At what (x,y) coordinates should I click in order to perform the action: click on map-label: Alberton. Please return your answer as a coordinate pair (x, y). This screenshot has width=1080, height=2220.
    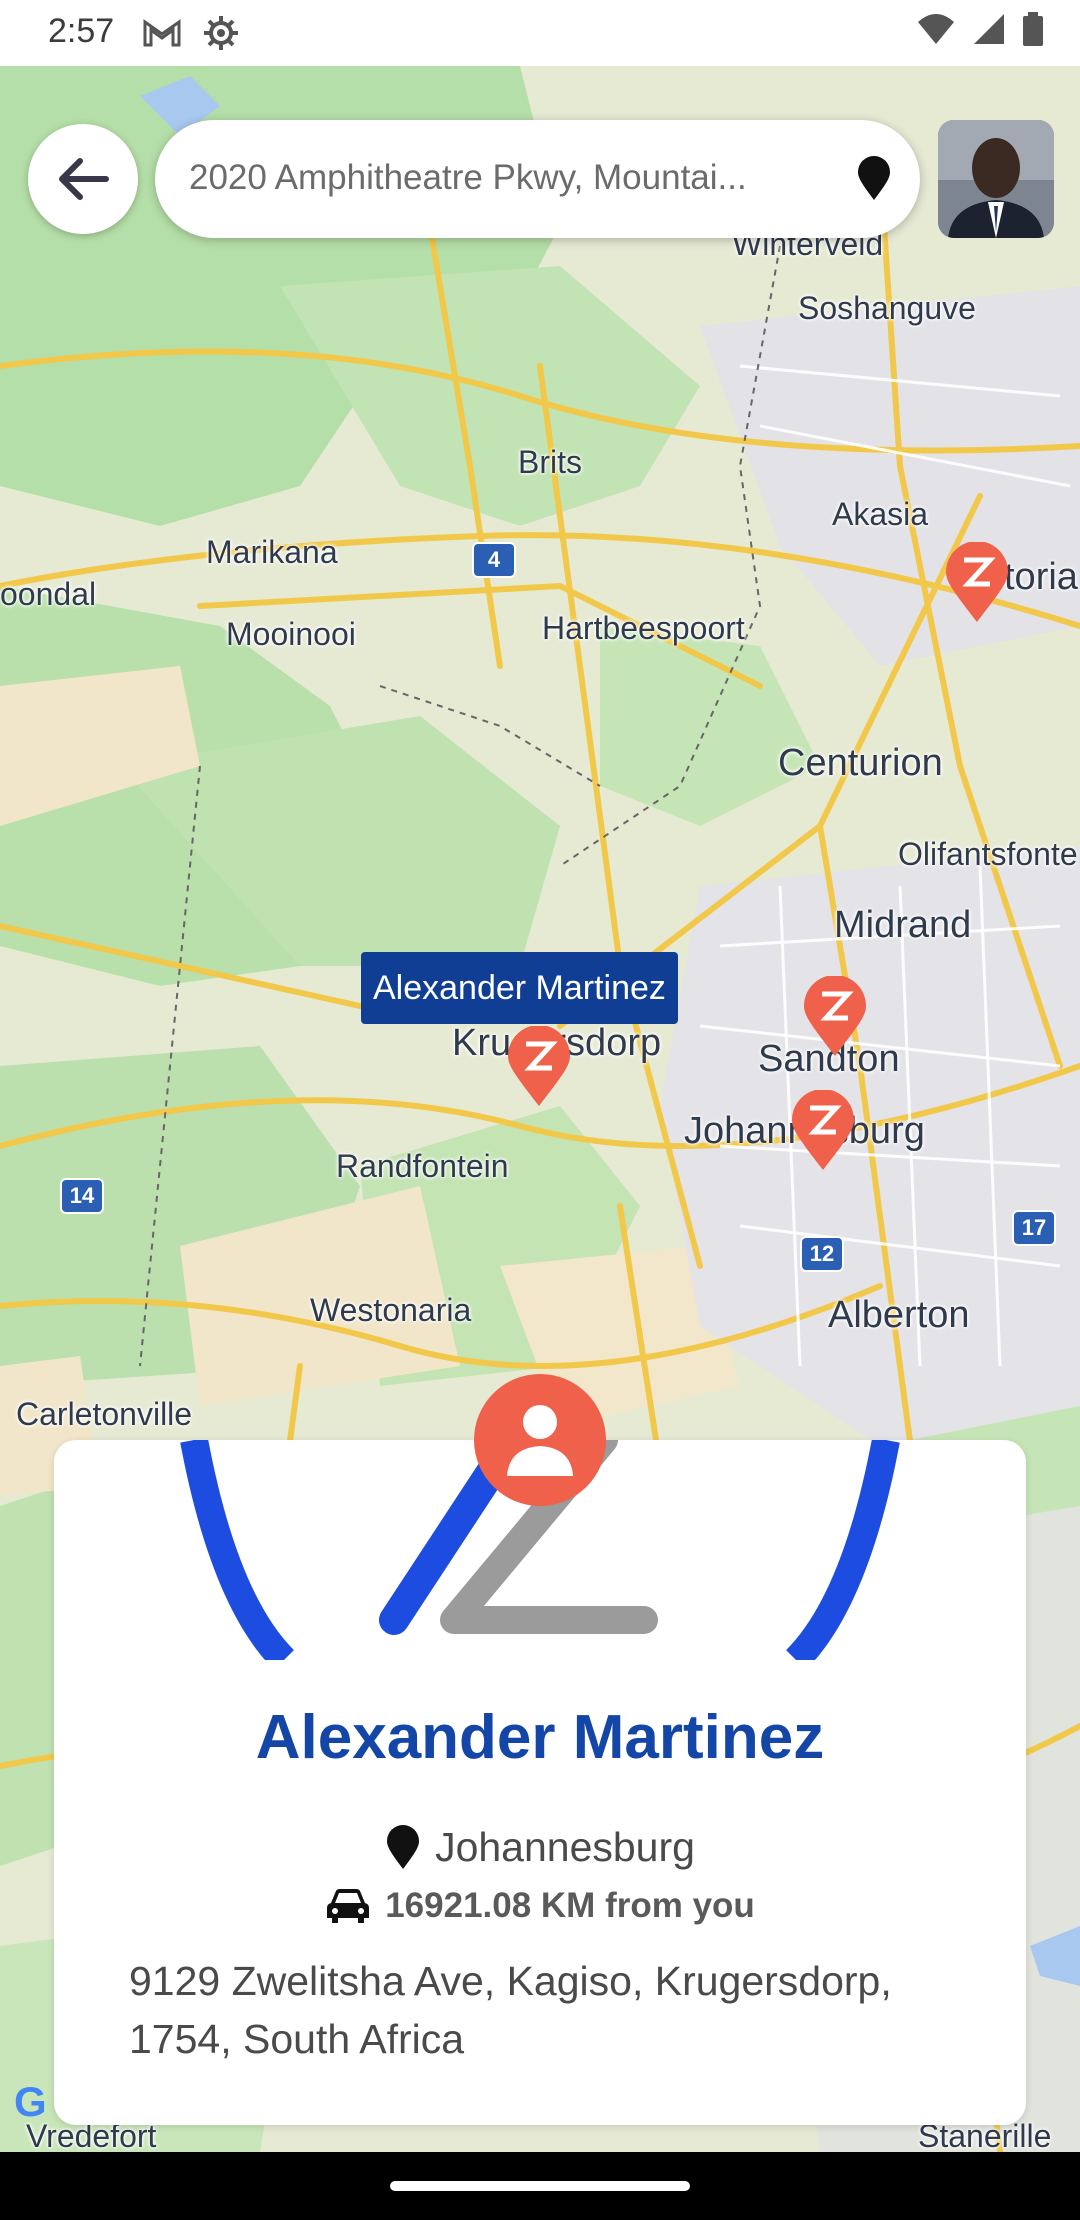
    Looking at the image, I should click on (899, 1315).